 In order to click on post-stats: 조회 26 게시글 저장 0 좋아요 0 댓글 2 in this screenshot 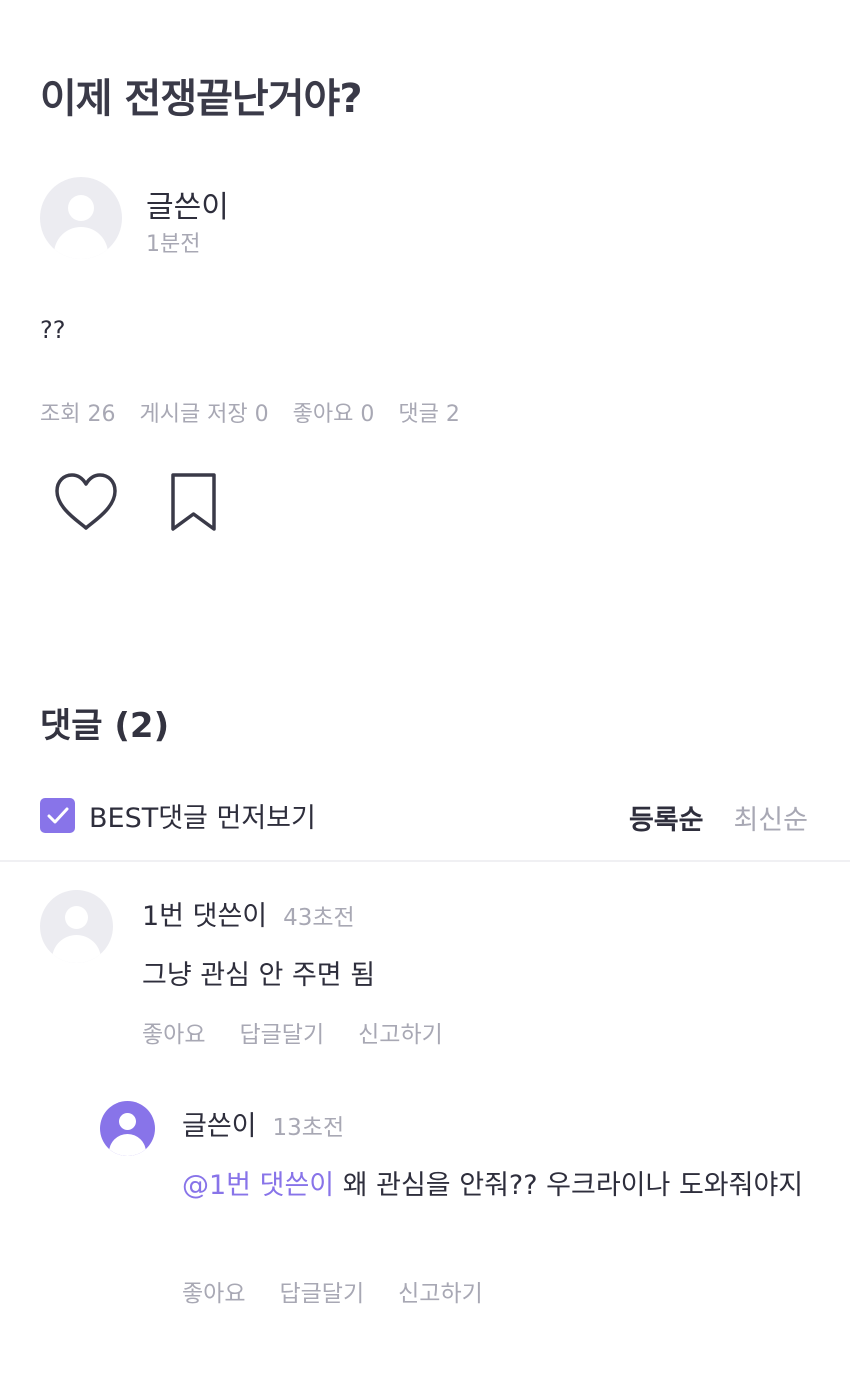, I will do `click(250, 412)`.